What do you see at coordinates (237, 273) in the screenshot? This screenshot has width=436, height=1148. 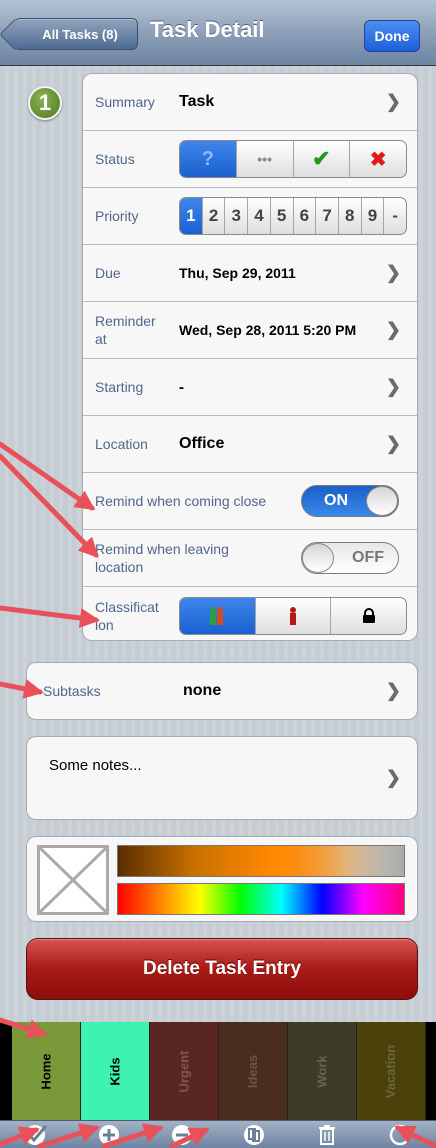 I see `due-value: Thu, Sep 29, 2011` at bounding box center [237, 273].